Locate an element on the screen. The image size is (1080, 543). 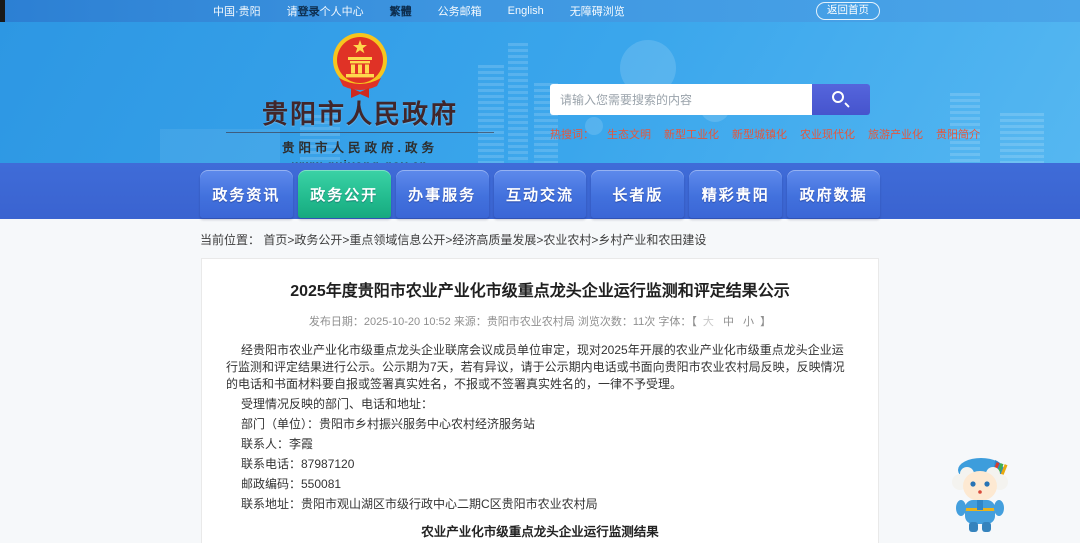
nav-tab: 政府数据 is located at coordinates (834, 194).